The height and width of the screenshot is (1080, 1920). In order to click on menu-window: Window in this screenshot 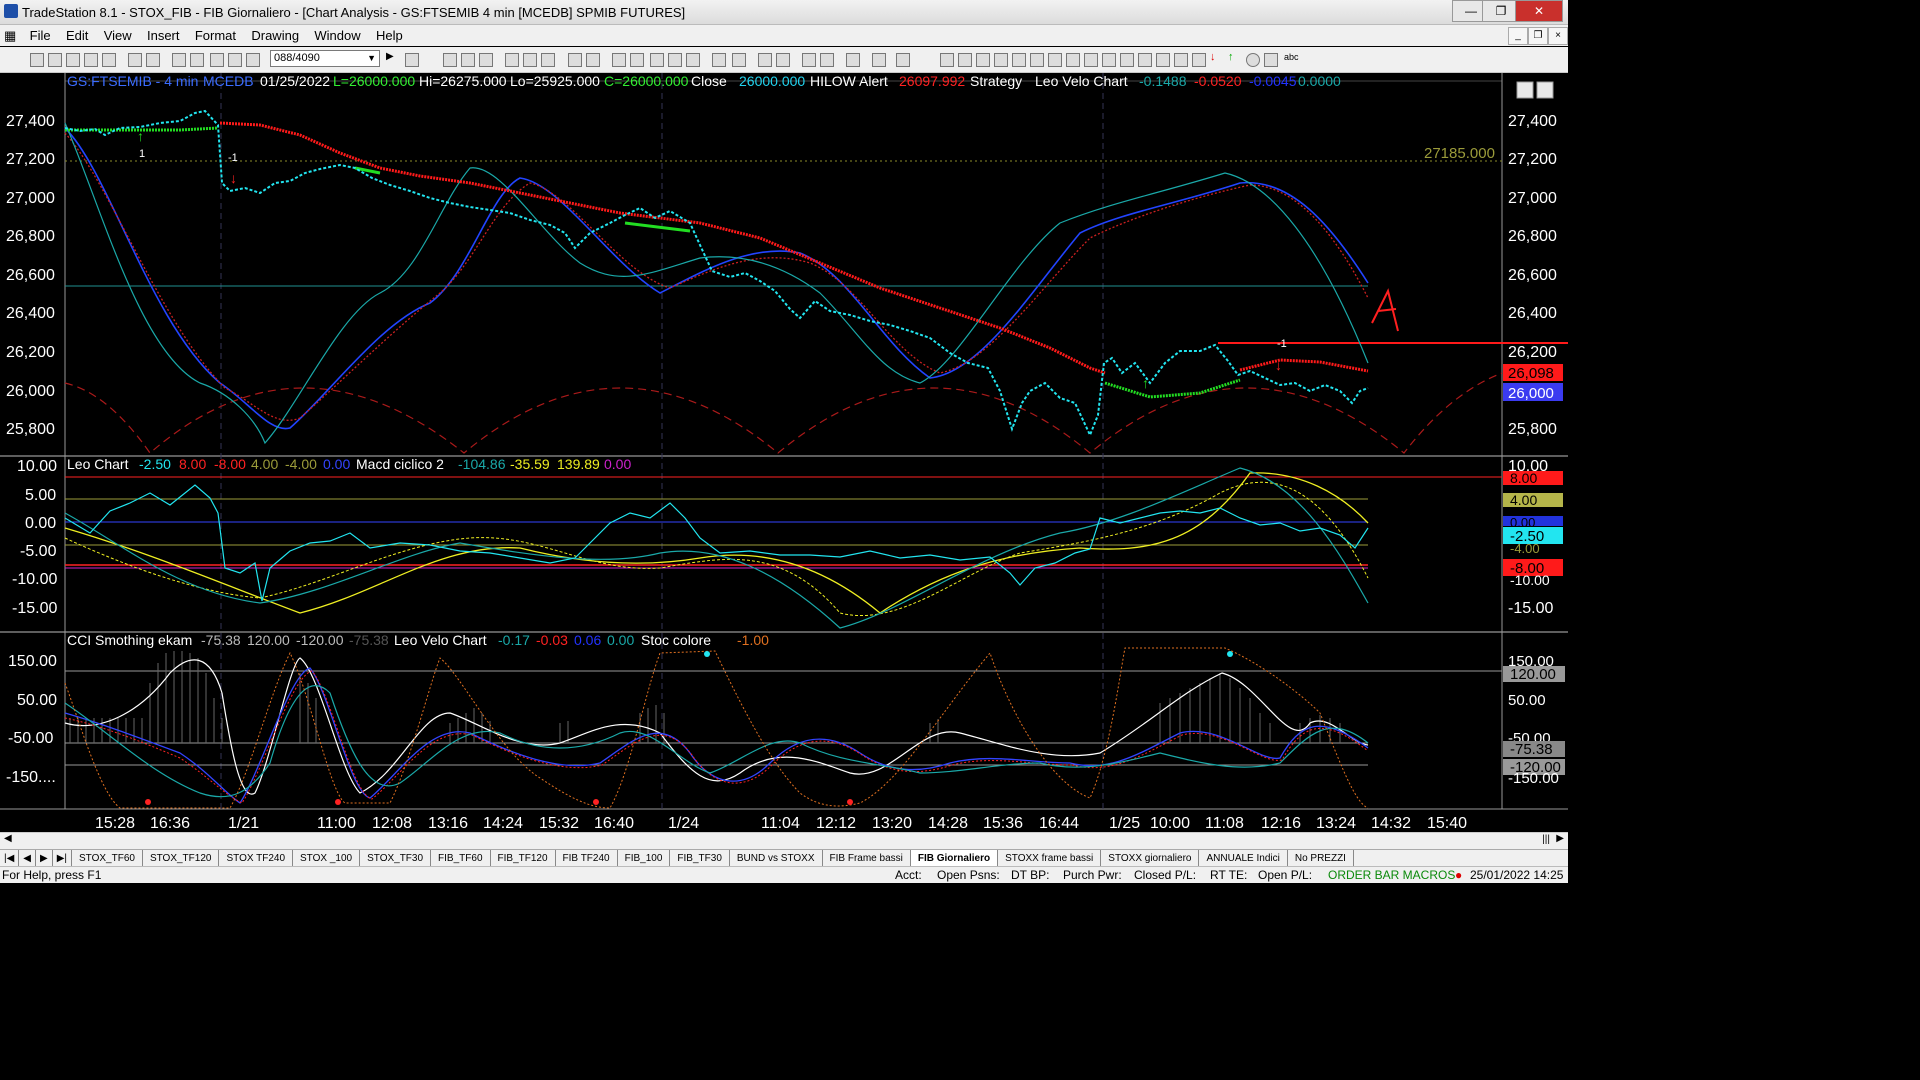, I will do `click(337, 35)`.